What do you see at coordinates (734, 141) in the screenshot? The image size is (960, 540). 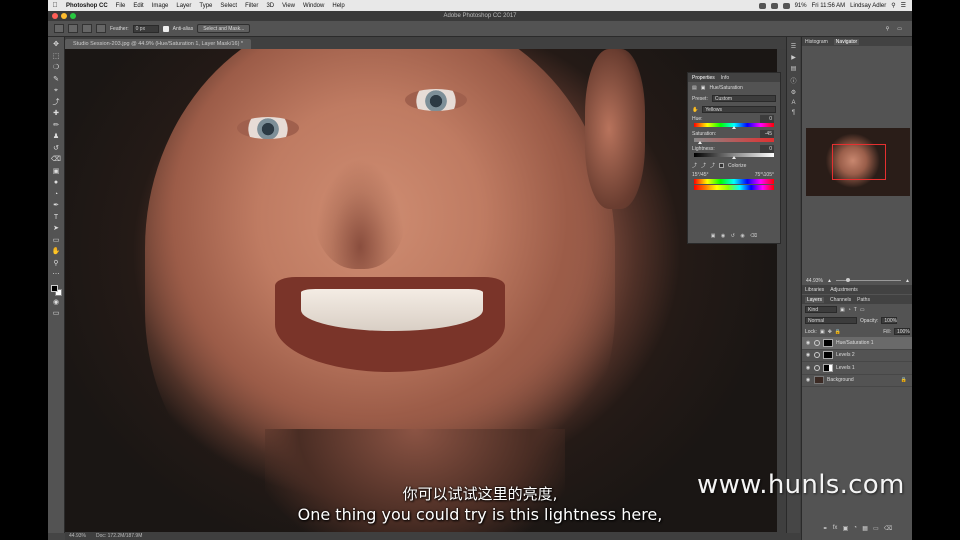 I see `saturation-slider` at bounding box center [734, 141].